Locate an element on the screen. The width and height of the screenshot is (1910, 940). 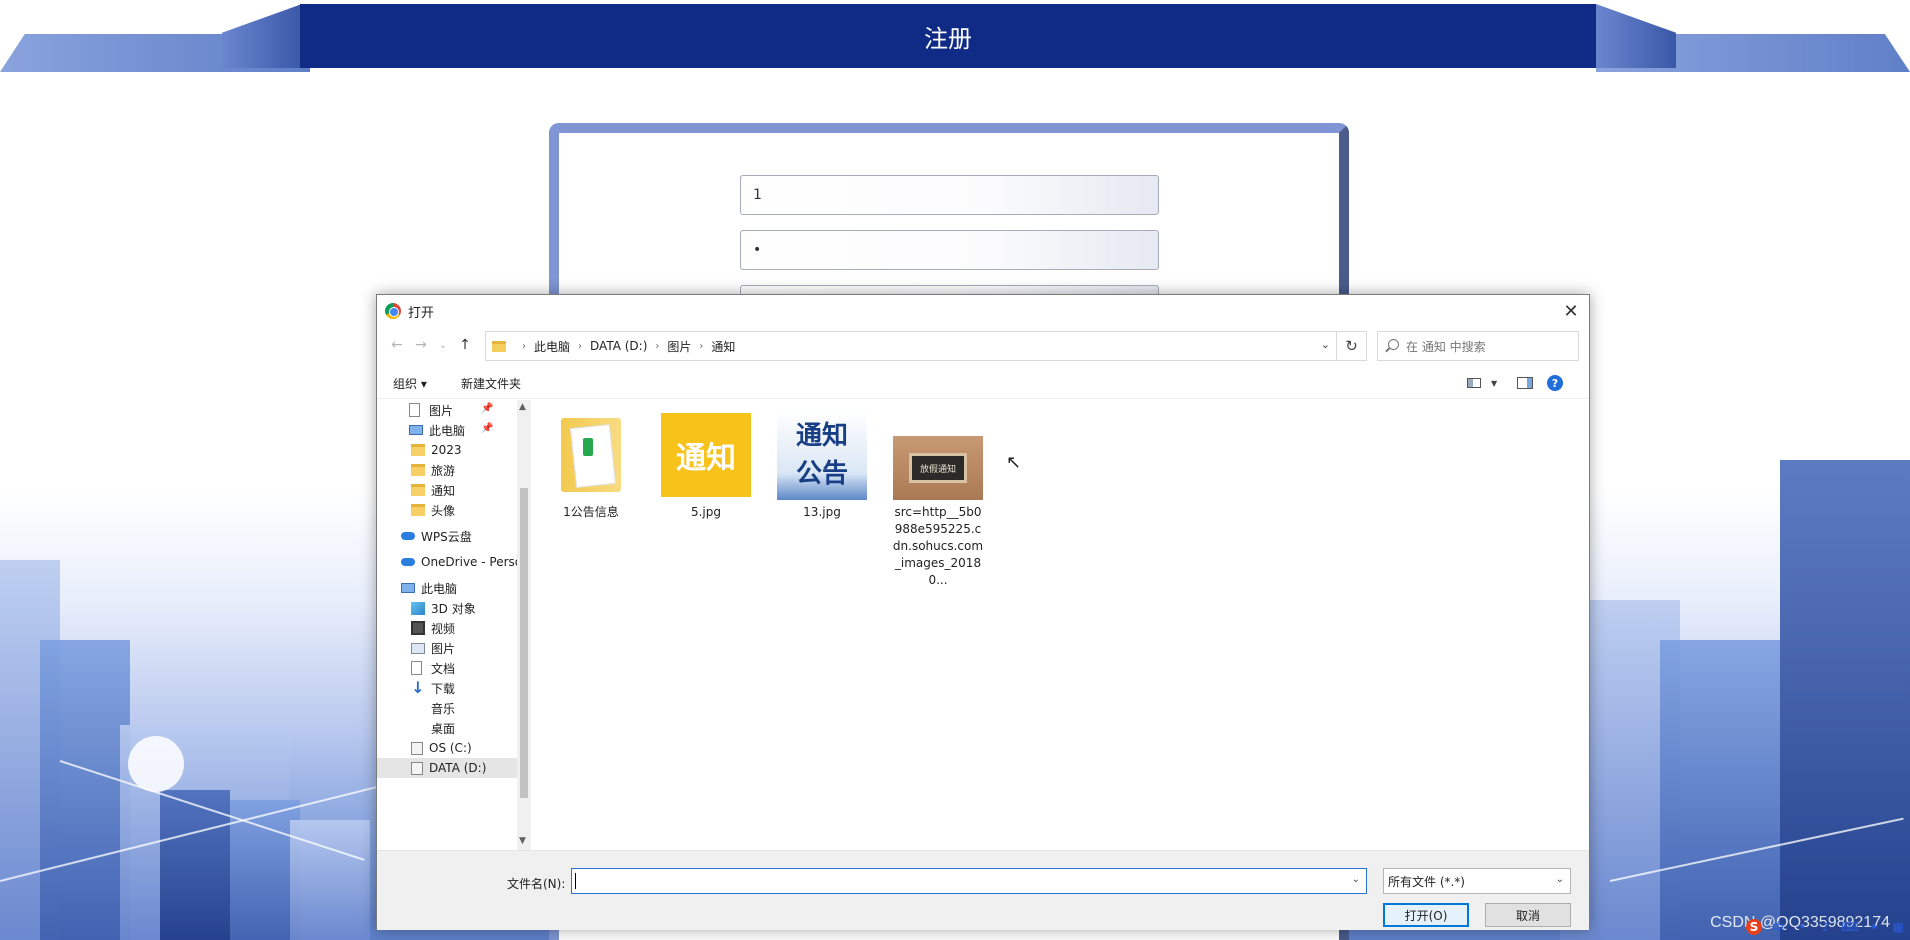
help-button: ? is located at coordinates (1555, 383).